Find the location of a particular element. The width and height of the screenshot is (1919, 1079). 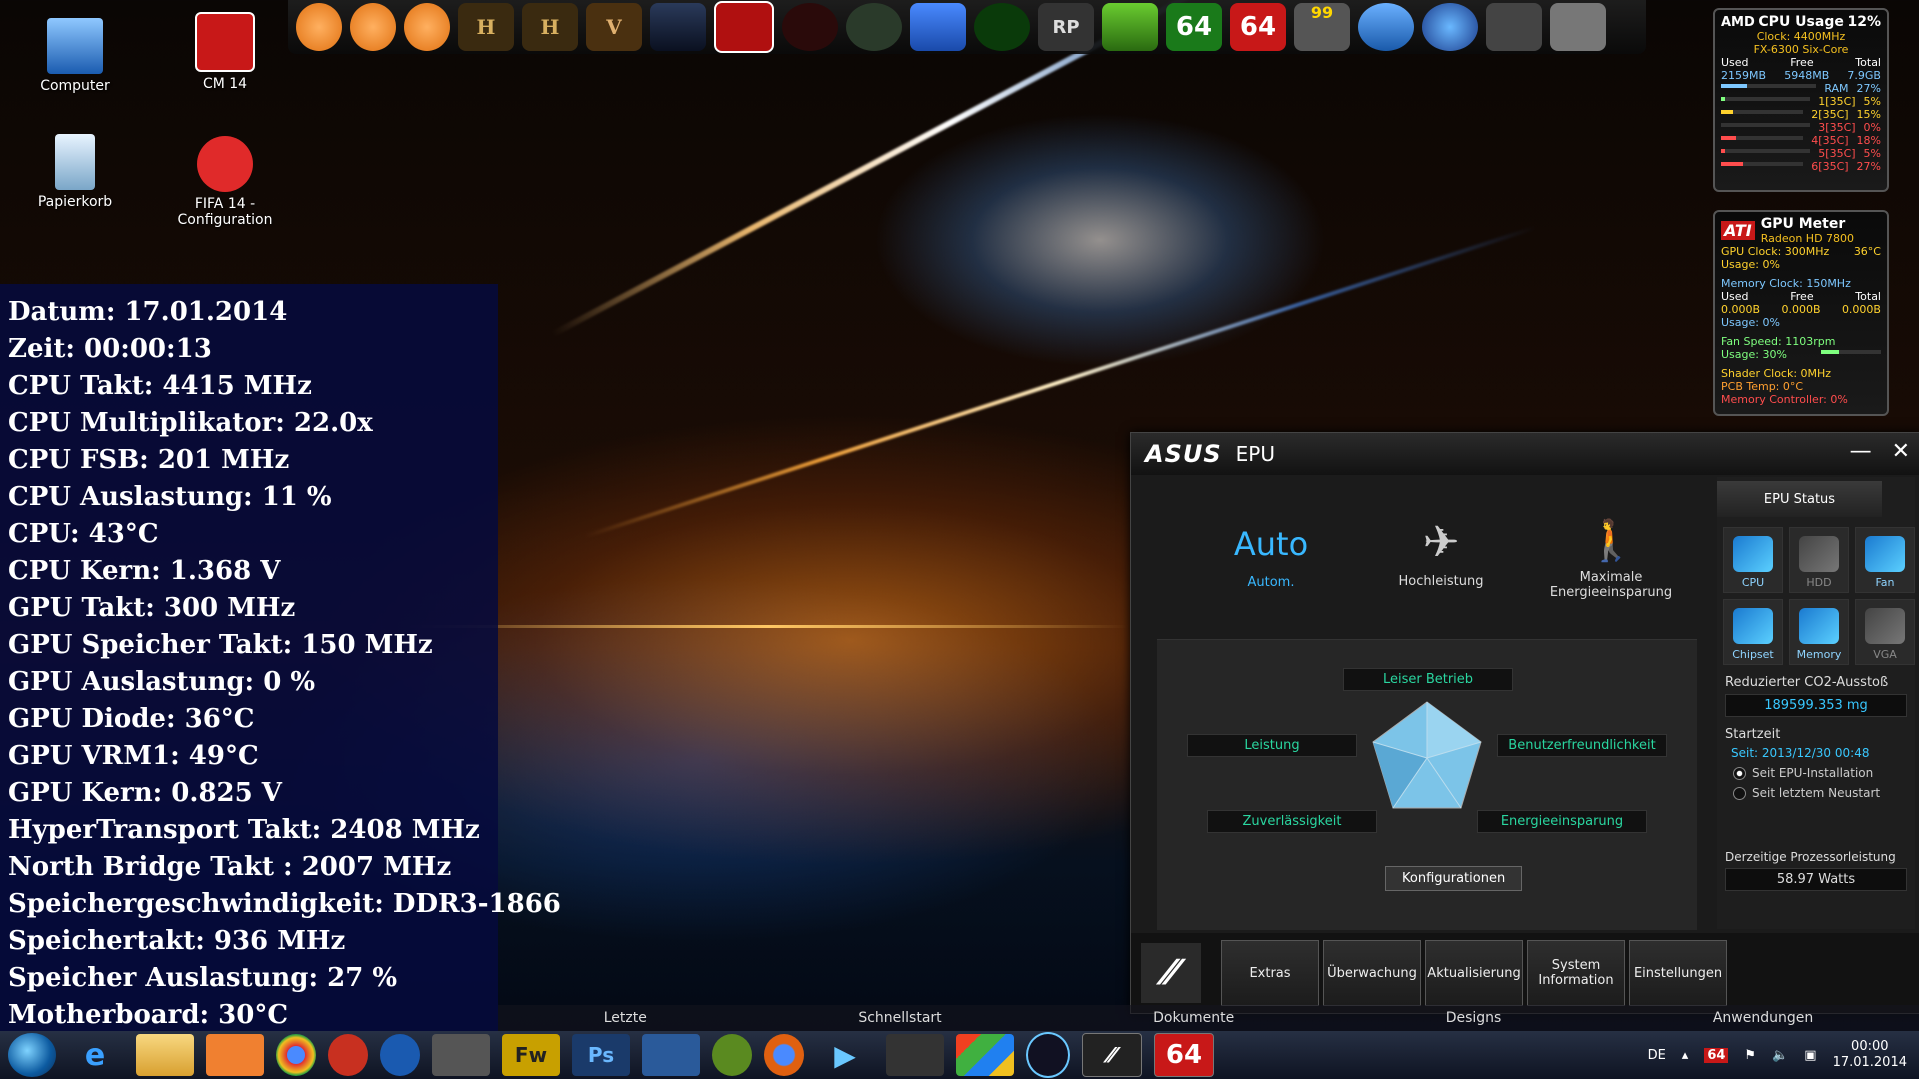

mode-auto: Auto Autom. is located at coordinates (1271, 557).